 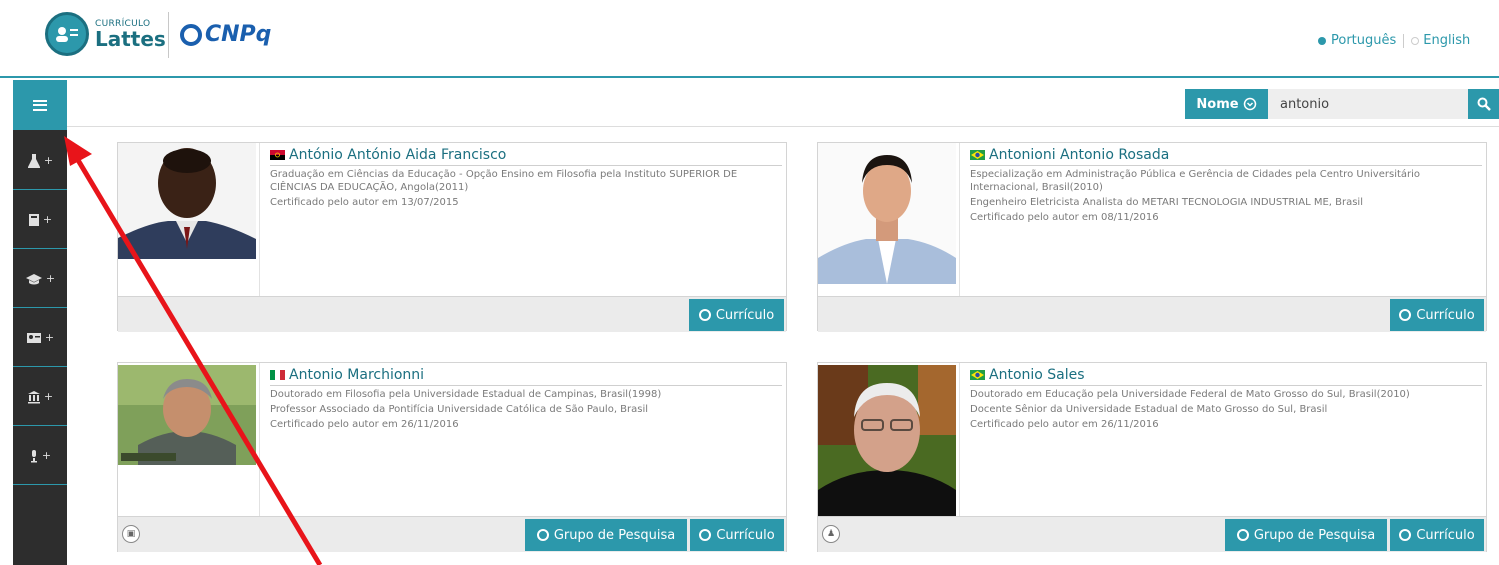 I want to click on cnpq-logo: CNPq, so click(x=225, y=34).